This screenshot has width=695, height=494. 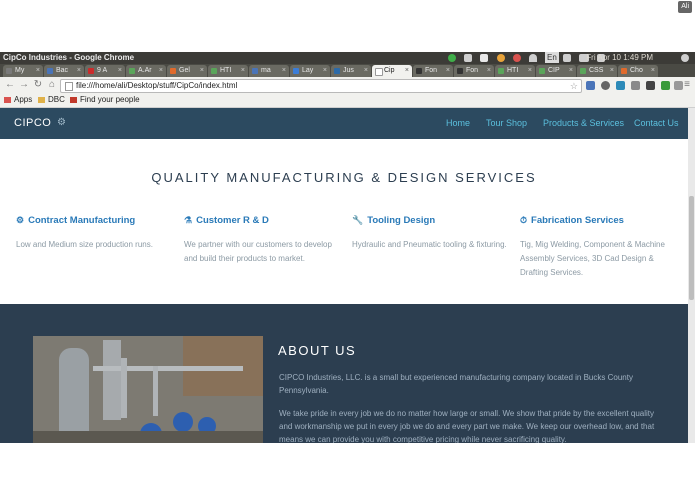 I want to click on browser-tab: Cho ×, so click(x=638, y=71).